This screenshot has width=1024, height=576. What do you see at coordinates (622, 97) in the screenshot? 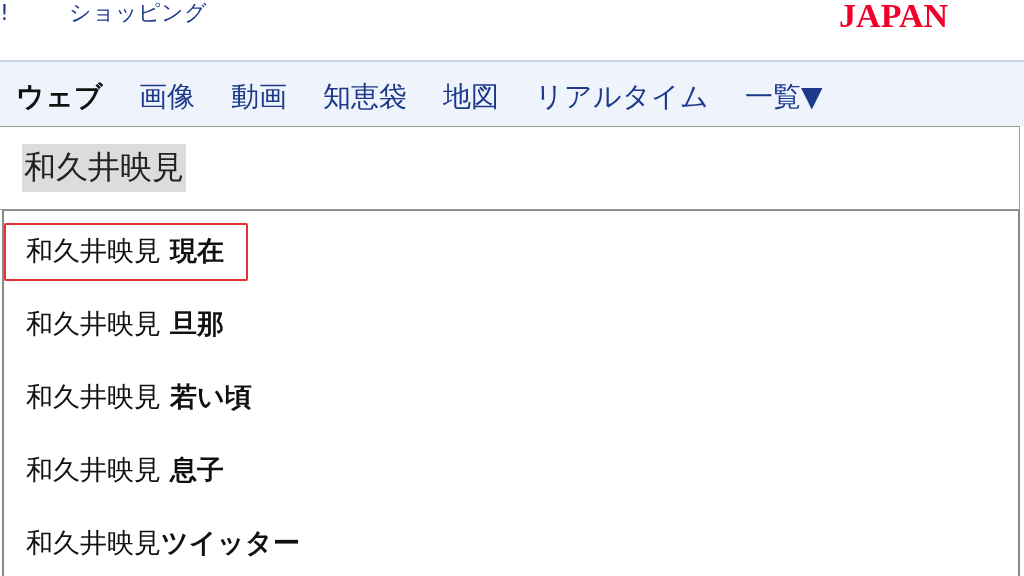
I see `search-tab: リアルタイム` at bounding box center [622, 97].